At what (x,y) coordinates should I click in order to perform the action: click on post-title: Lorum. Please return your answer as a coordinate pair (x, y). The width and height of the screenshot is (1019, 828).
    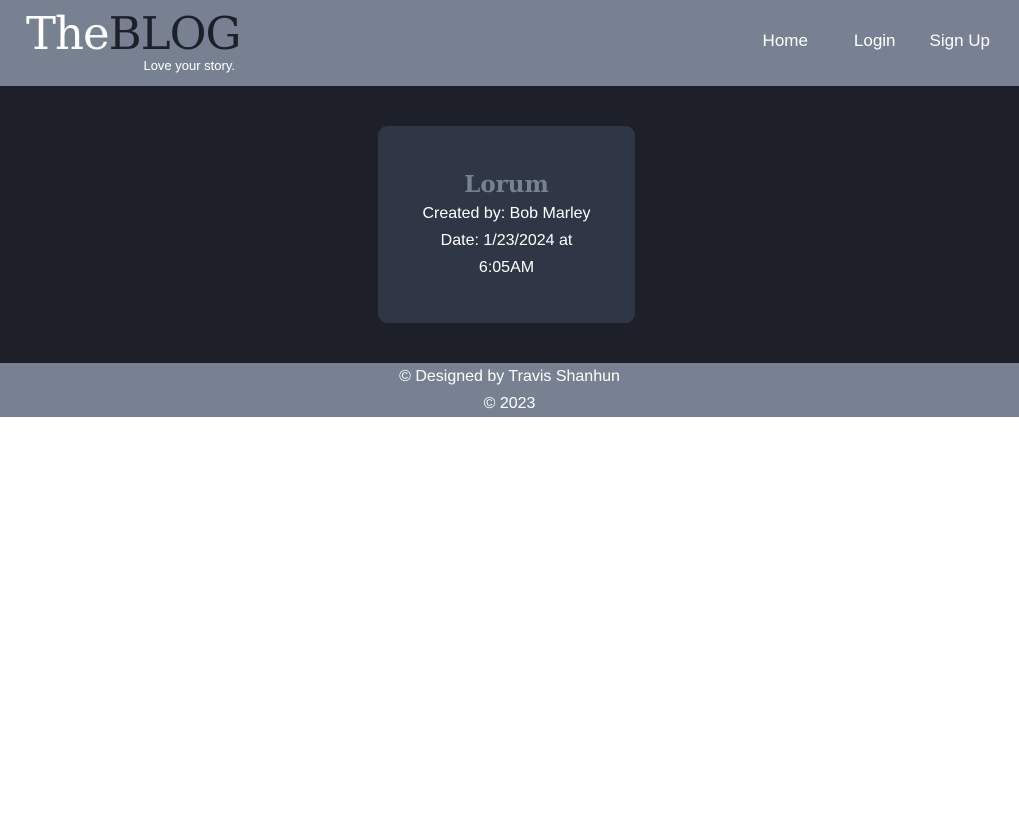
    Looking at the image, I should click on (506, 185).